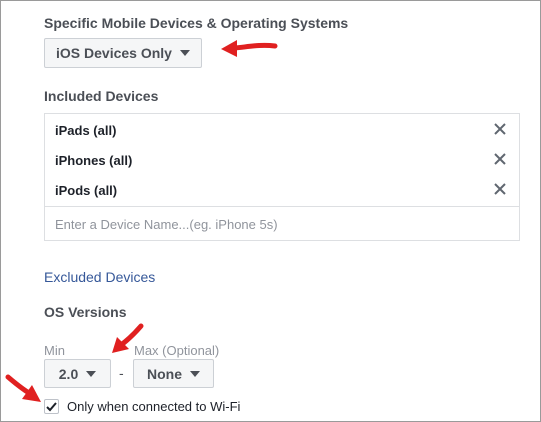 The image size is (541, 422). What do you see at coordinates (86, 130) in the screenshot?
I see `device-label: iPads (all)` at bounding box center [86, 130].